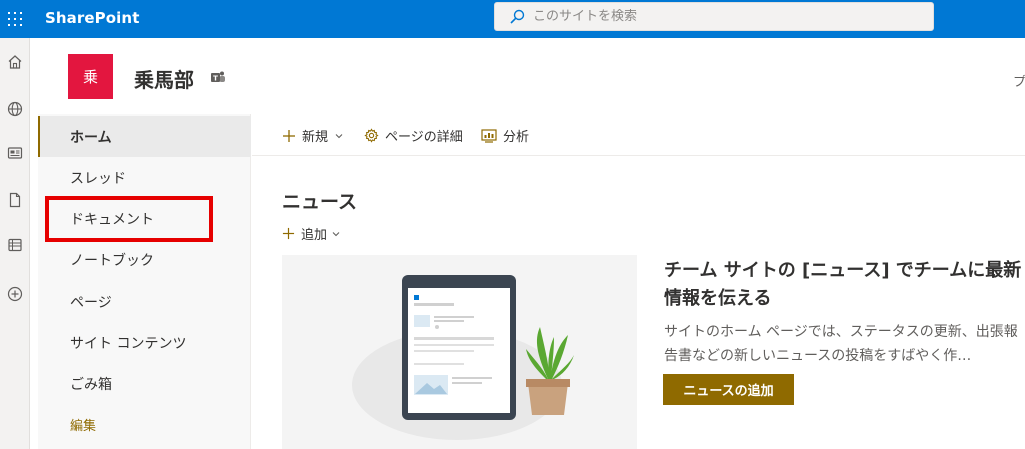  Describe the element at coordinates (516, 137) in the screenshot. I see `analytics-label: 分析` at that location.